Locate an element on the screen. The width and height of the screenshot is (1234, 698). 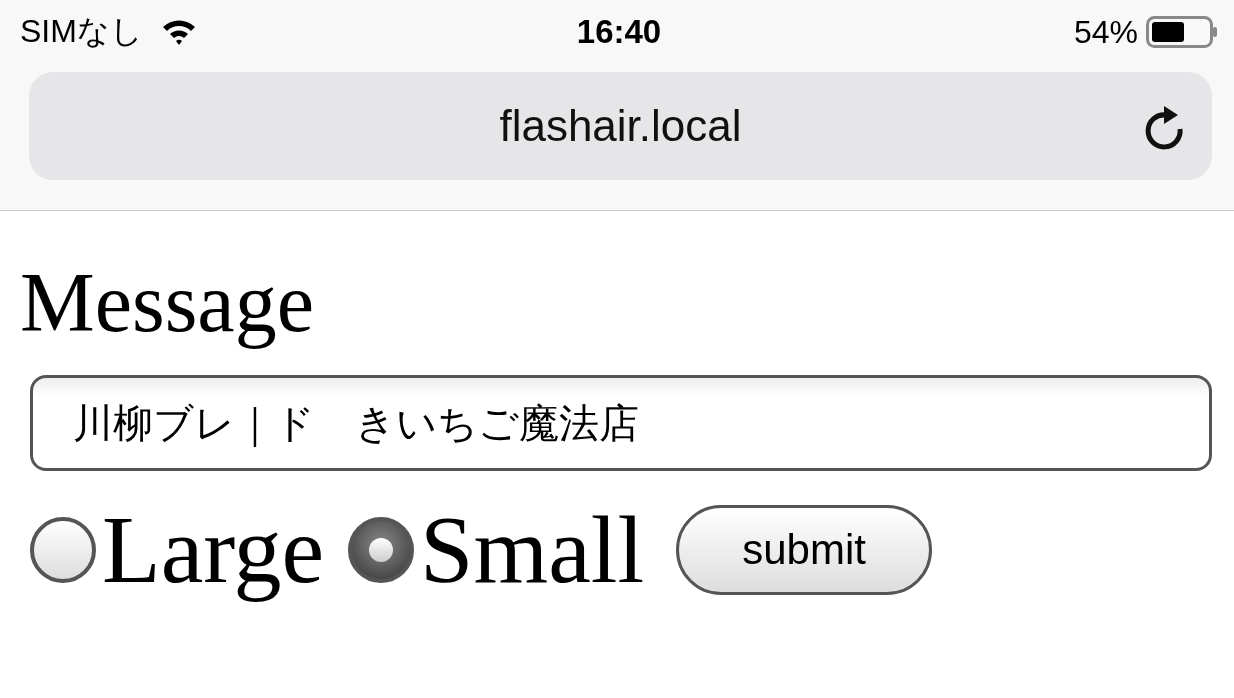
address-bar: flashair.local is located at coordinates (620, 126).